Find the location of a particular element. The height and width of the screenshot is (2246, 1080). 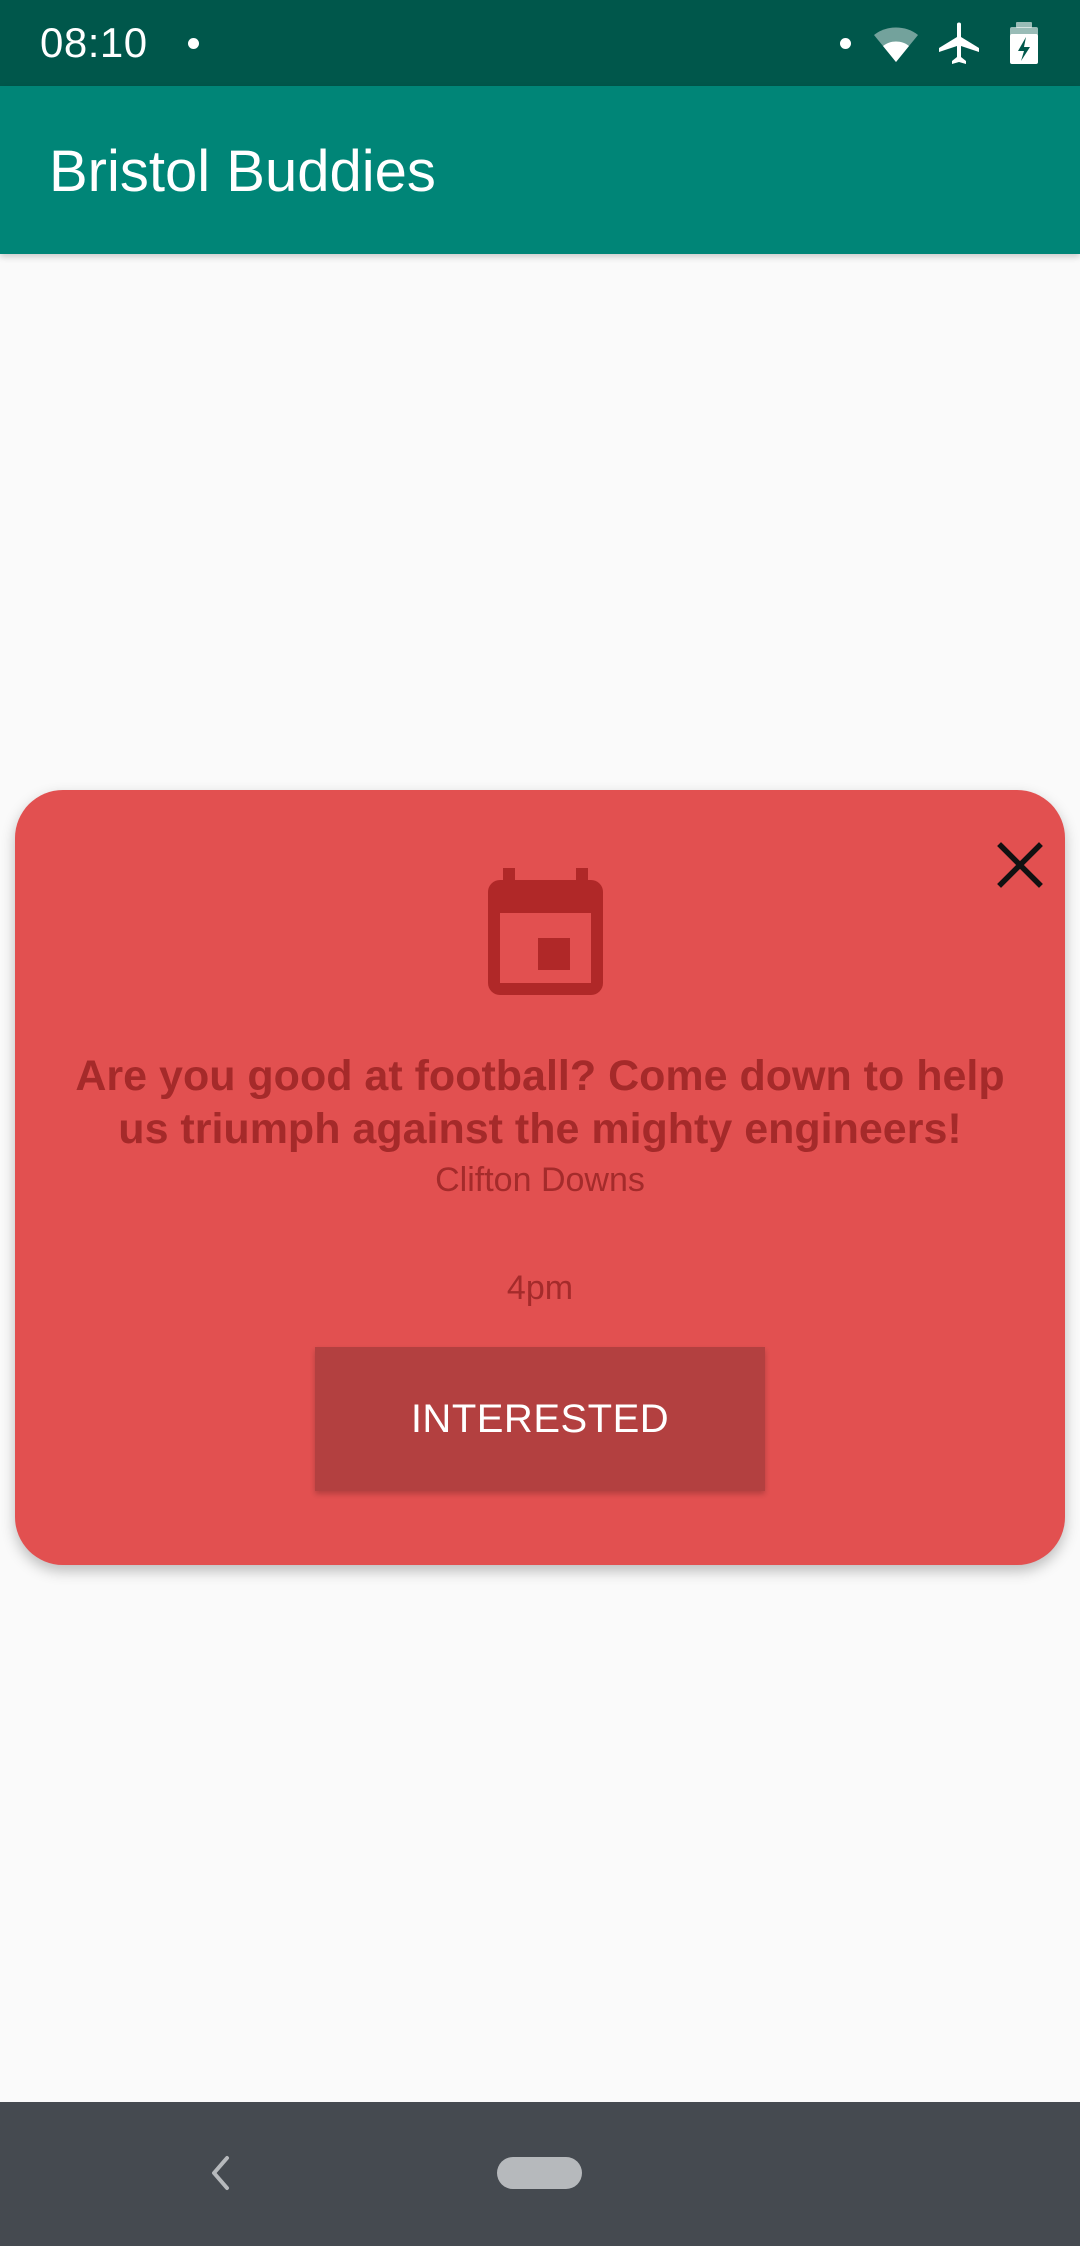

notification-dot-icon is located at coordinates (193, 43).